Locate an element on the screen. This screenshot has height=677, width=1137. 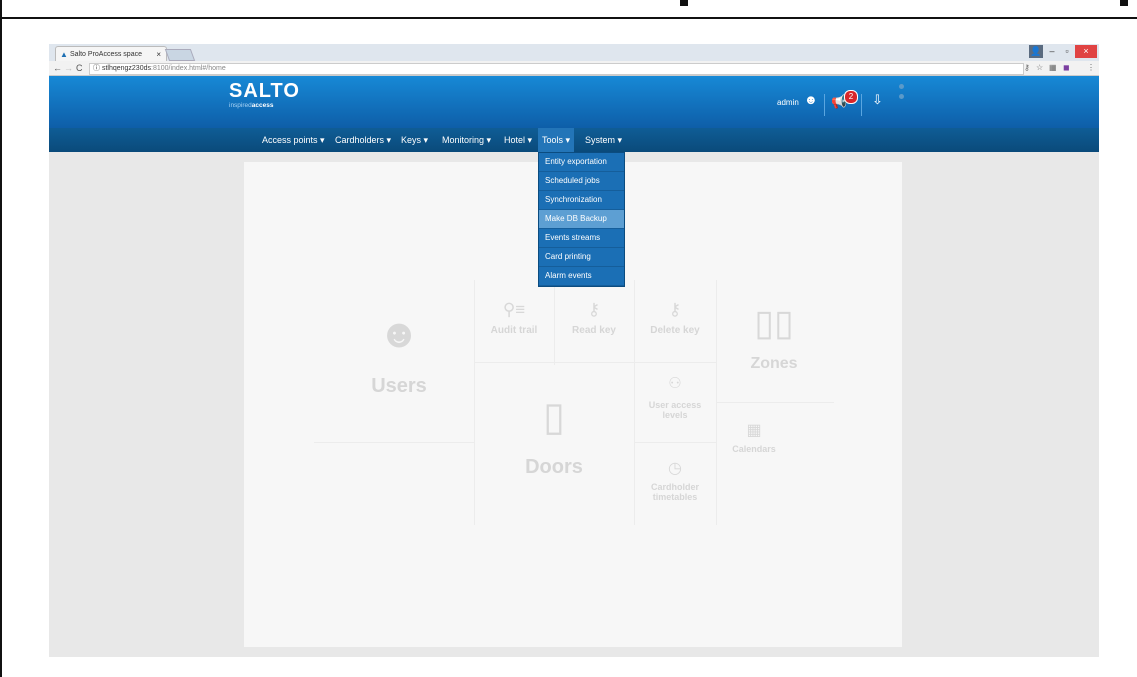
bookmark-star-icon: ☆ is located at coordinates (1039, 68).